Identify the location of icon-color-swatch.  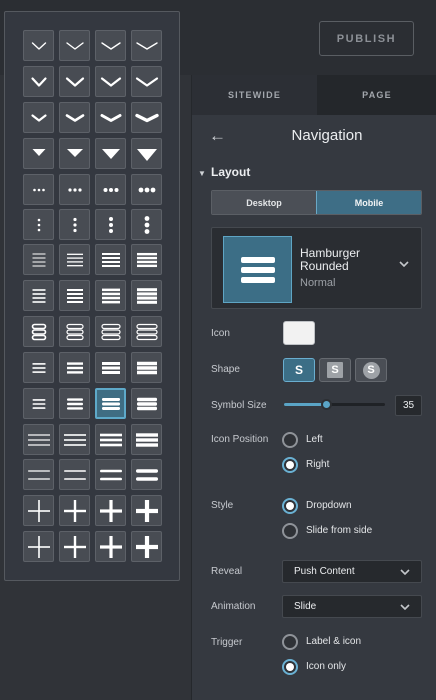
(299, 333).